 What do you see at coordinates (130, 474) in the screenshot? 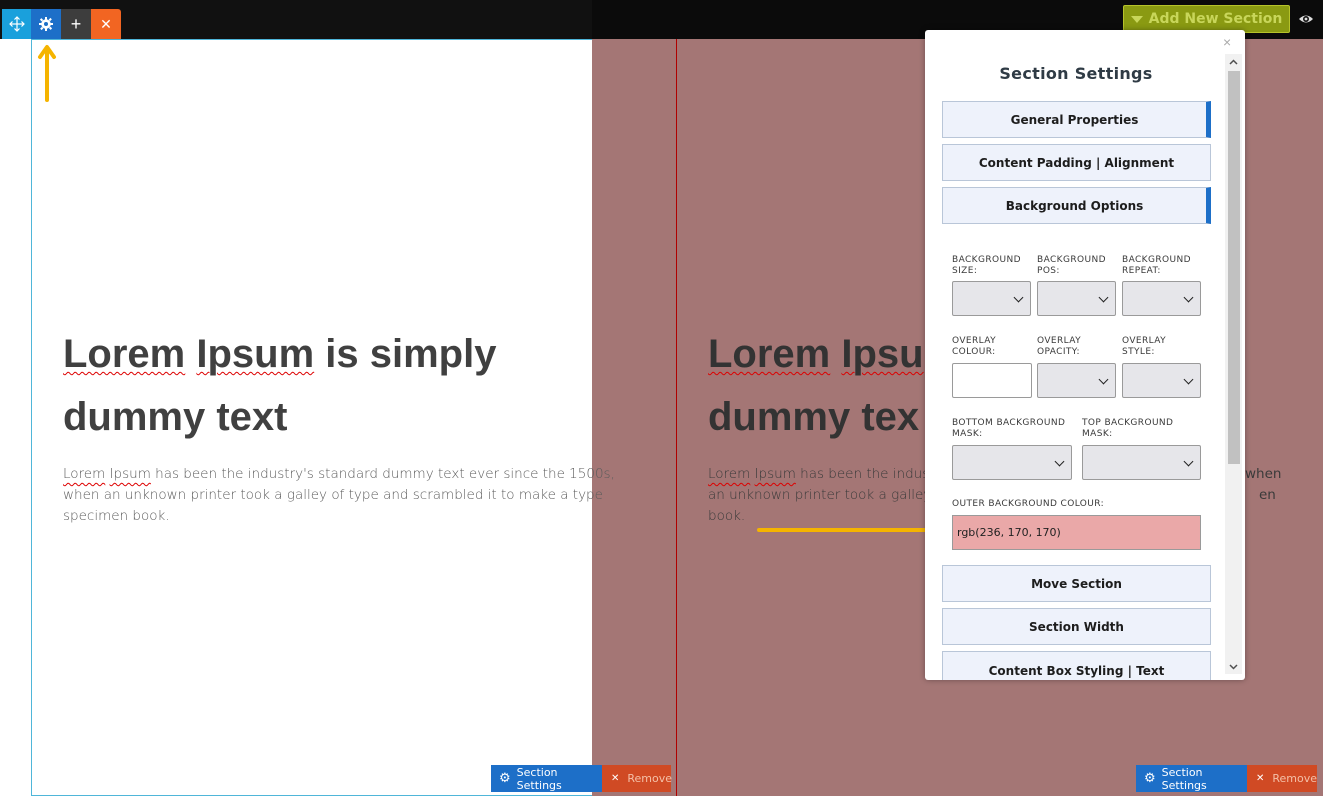
I see `paragraph-word-ipsum: Ipsum` at bounding box center [130, 474].